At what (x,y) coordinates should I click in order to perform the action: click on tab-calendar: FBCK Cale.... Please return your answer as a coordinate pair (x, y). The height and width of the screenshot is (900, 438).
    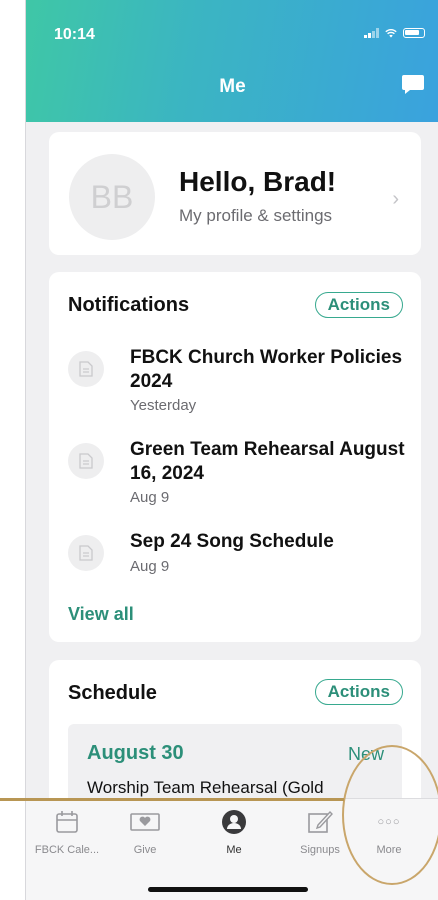
    Looking at the image, I should click on (67, 831).